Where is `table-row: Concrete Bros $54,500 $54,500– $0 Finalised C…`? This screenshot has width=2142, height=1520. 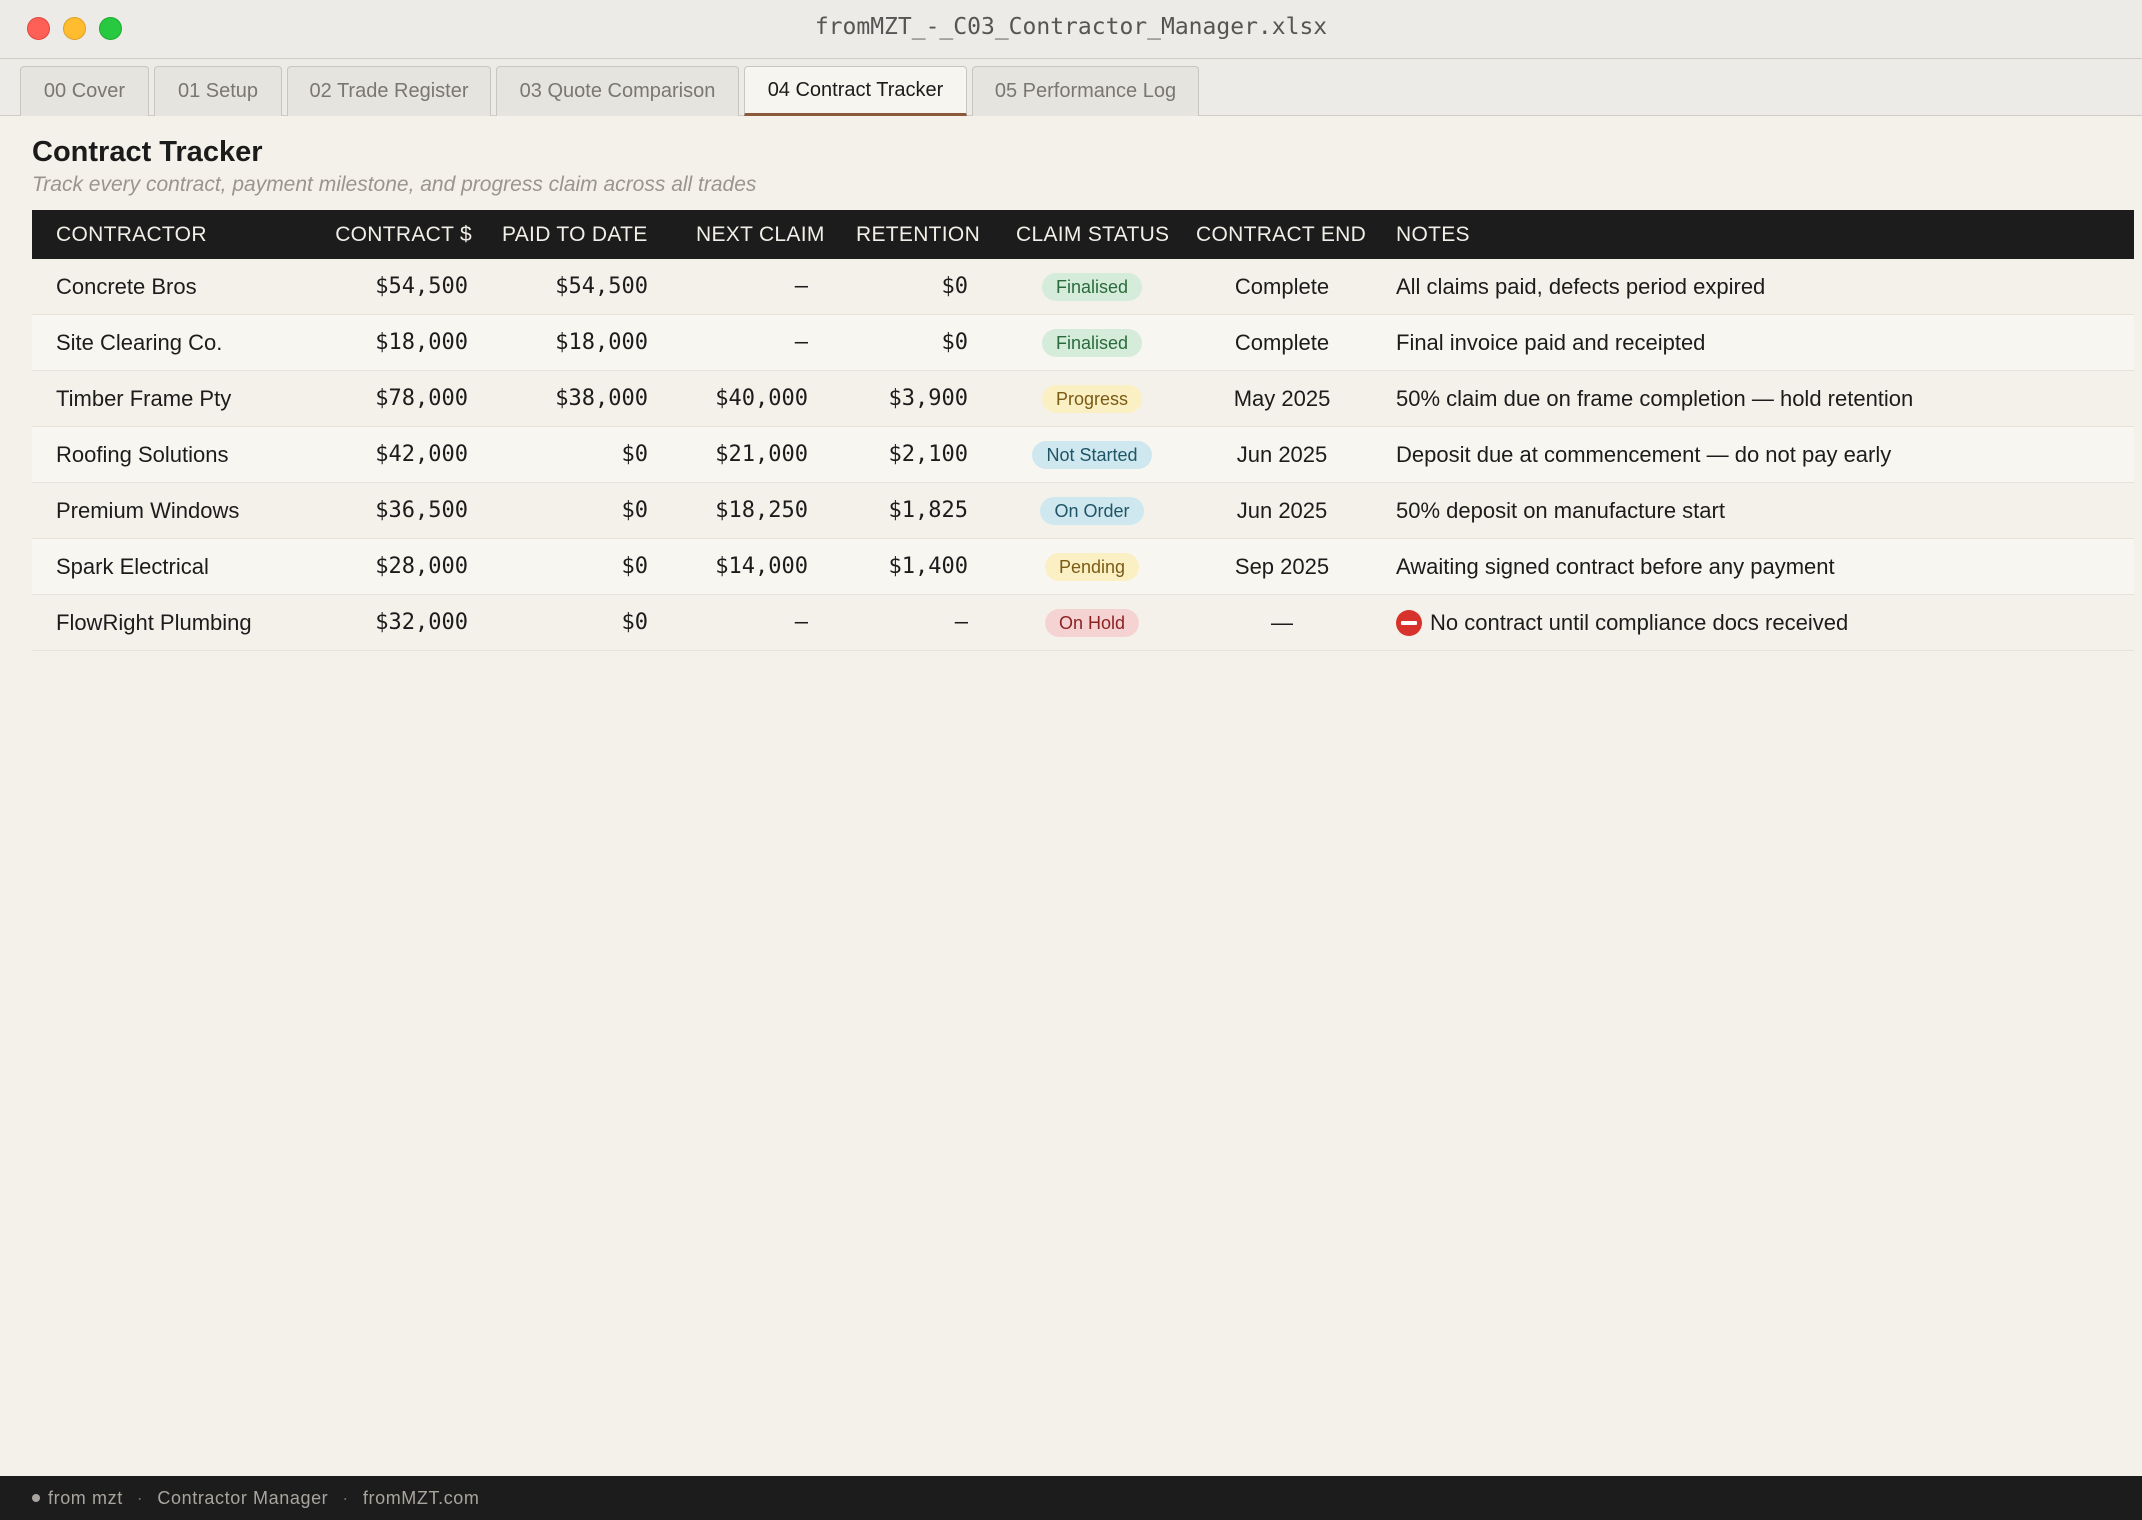 table-row: Concrete Bros $54,500 $54,500– $0 Finalised C… is located at coordinates (1083, 287).